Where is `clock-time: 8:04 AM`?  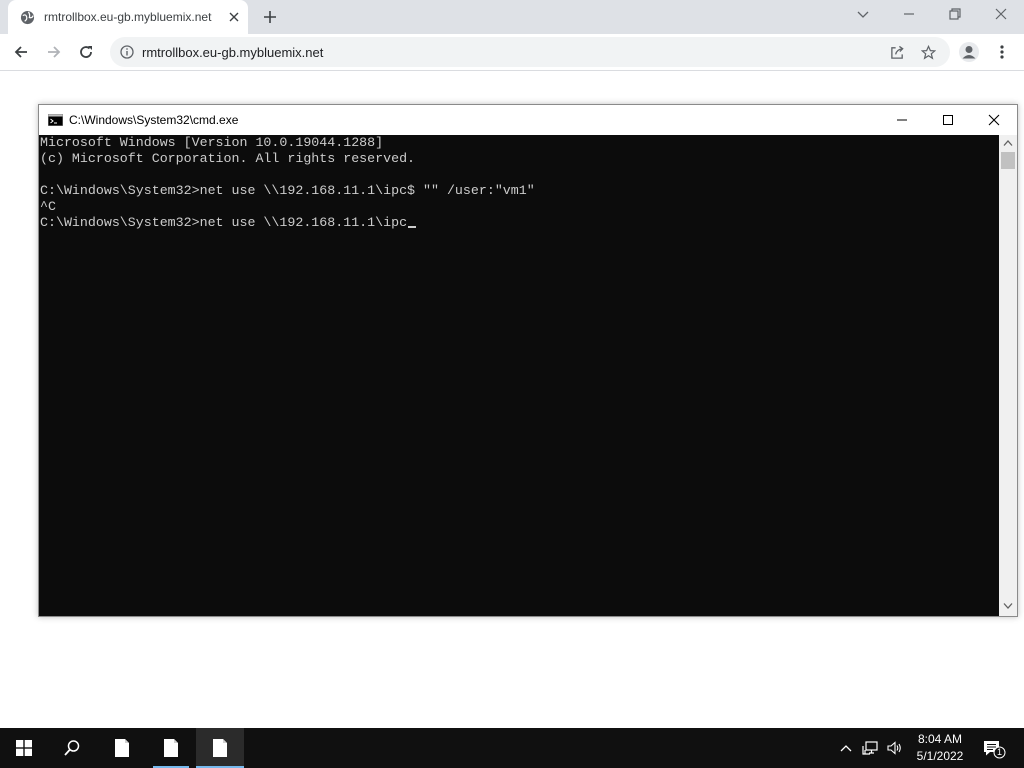
clock-time: 8:04 AM is located at coordinates (940, 739).